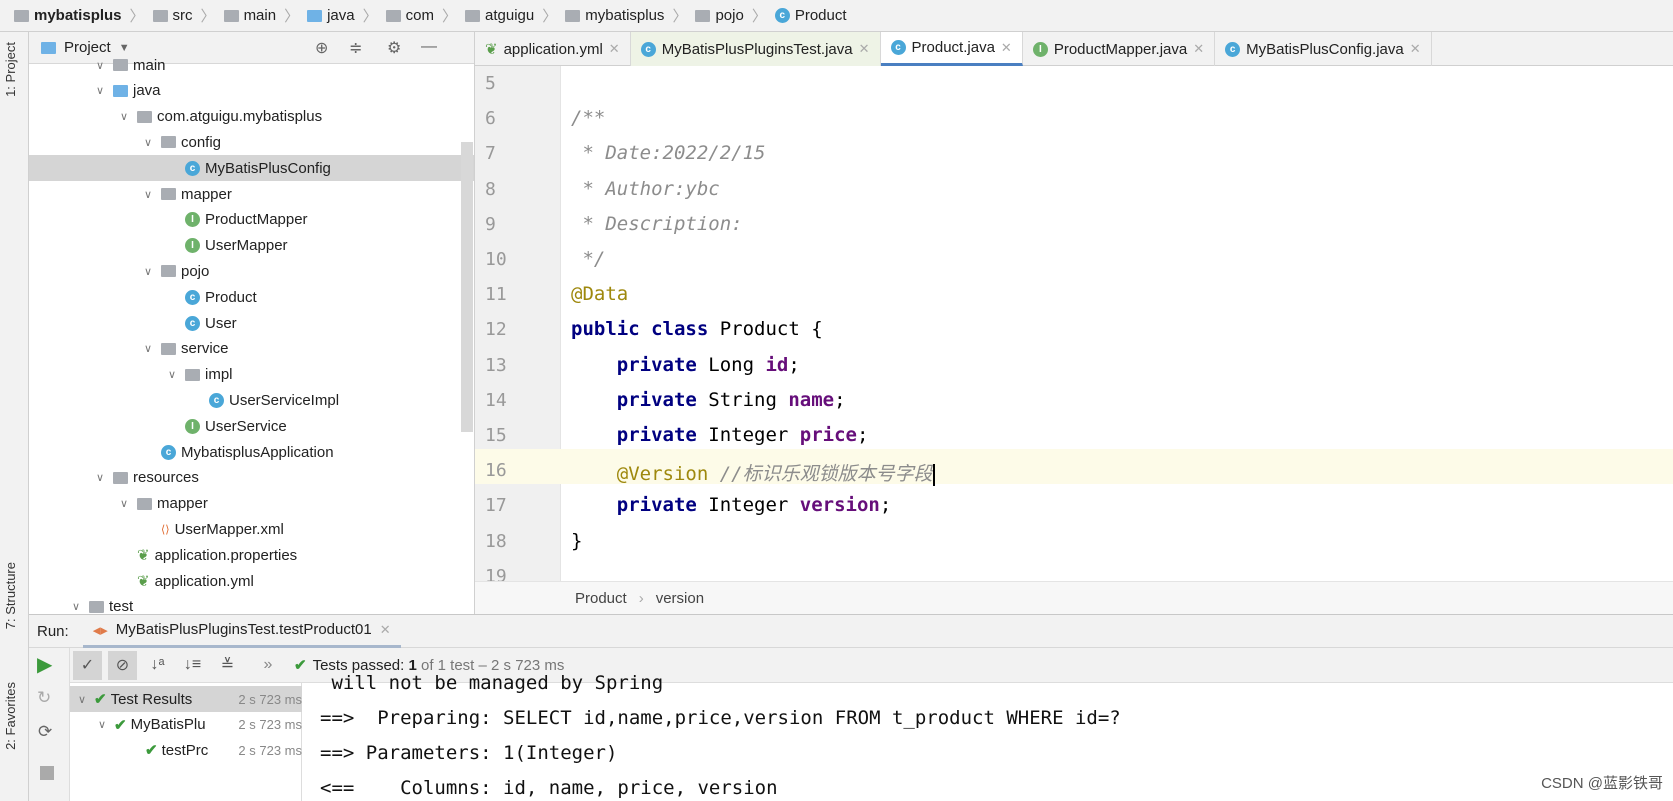  What do you see at coordinates (213, 750) in the screenshot?
I see `test-tree-item: ✔ testPrc 2 s 723 ms` at bounding box center [213, 750].